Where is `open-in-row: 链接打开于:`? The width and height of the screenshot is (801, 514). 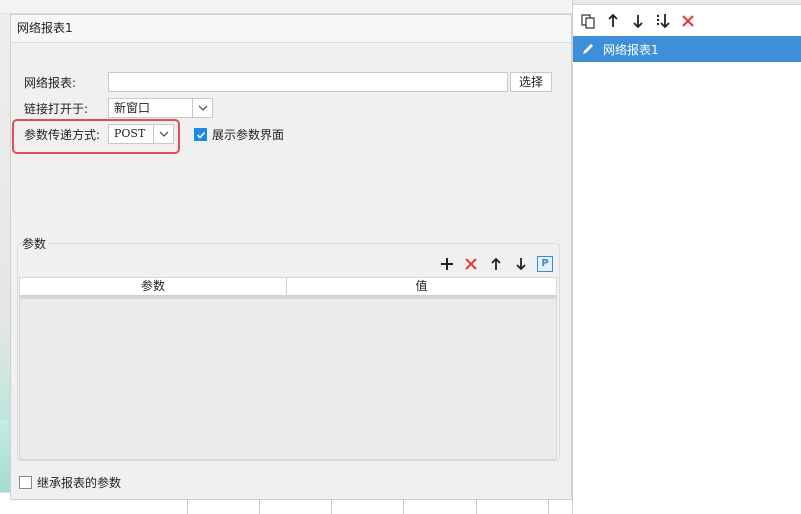 open-in-row: 链接打开于: is located at coordinates (56, 108).